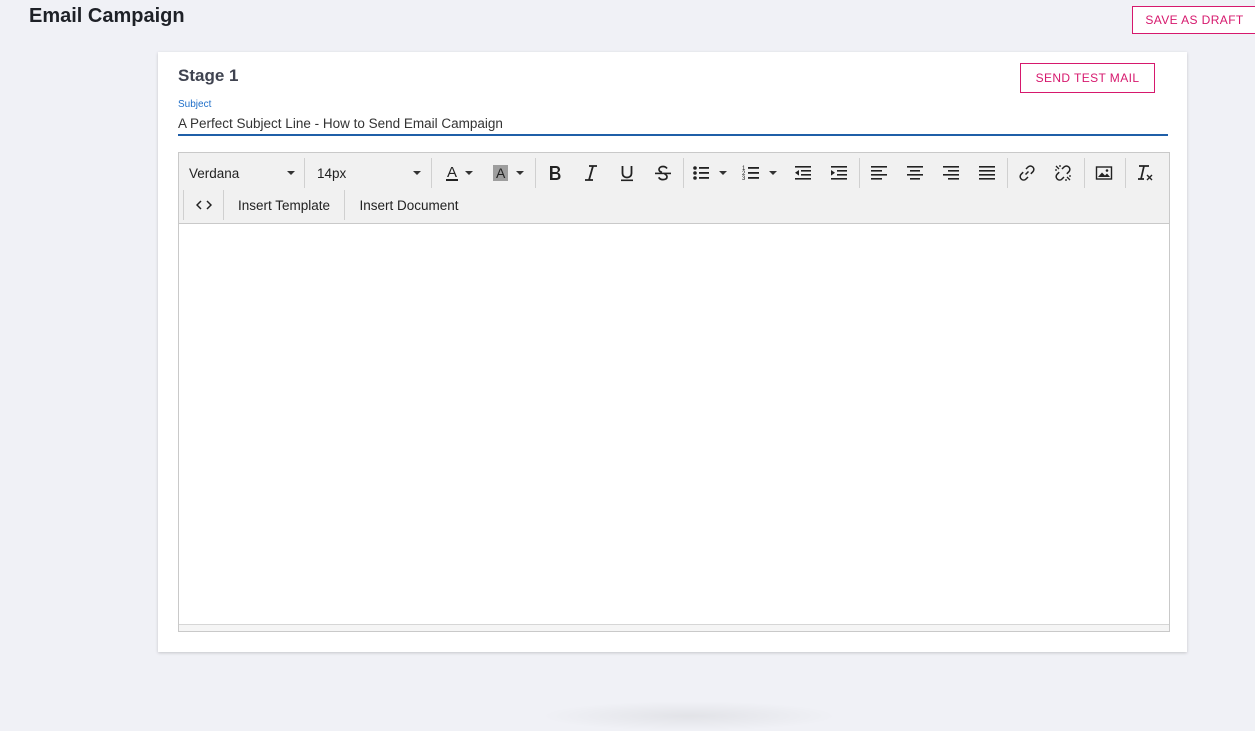  What do you see at coordinates (208, 75) in the screenshot?
I see `stage-title: Stage 1` at bounding box center [208, 75].